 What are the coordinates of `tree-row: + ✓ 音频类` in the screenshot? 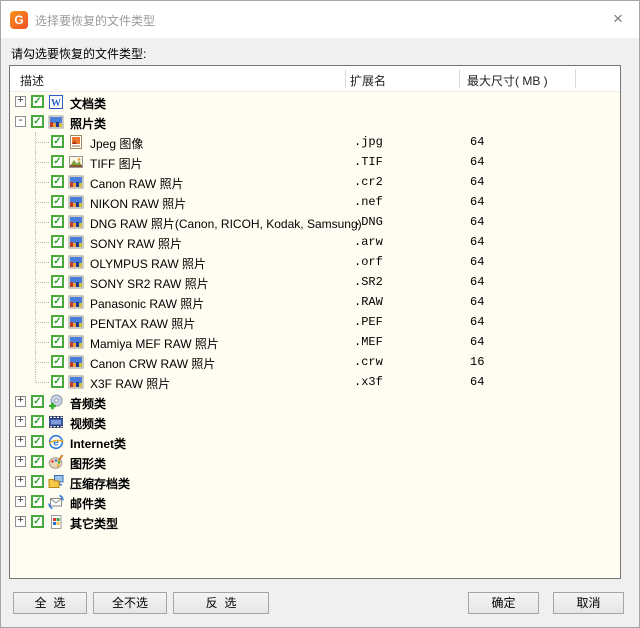 It's located at (315, 402).